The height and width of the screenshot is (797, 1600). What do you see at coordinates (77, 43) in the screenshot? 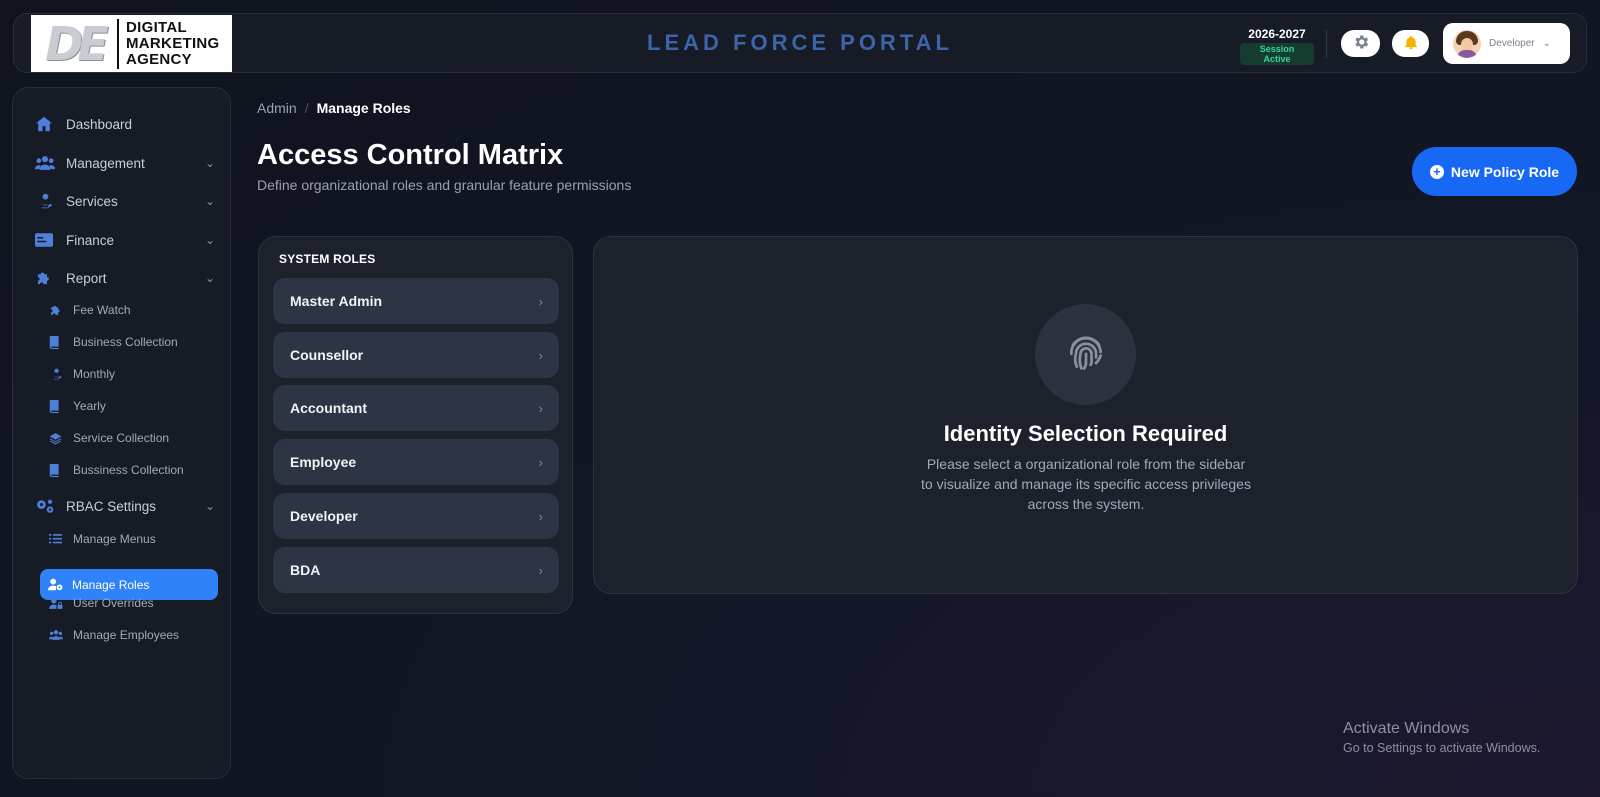
I see `logo-mark: DE` at bounding box center [77, 43].